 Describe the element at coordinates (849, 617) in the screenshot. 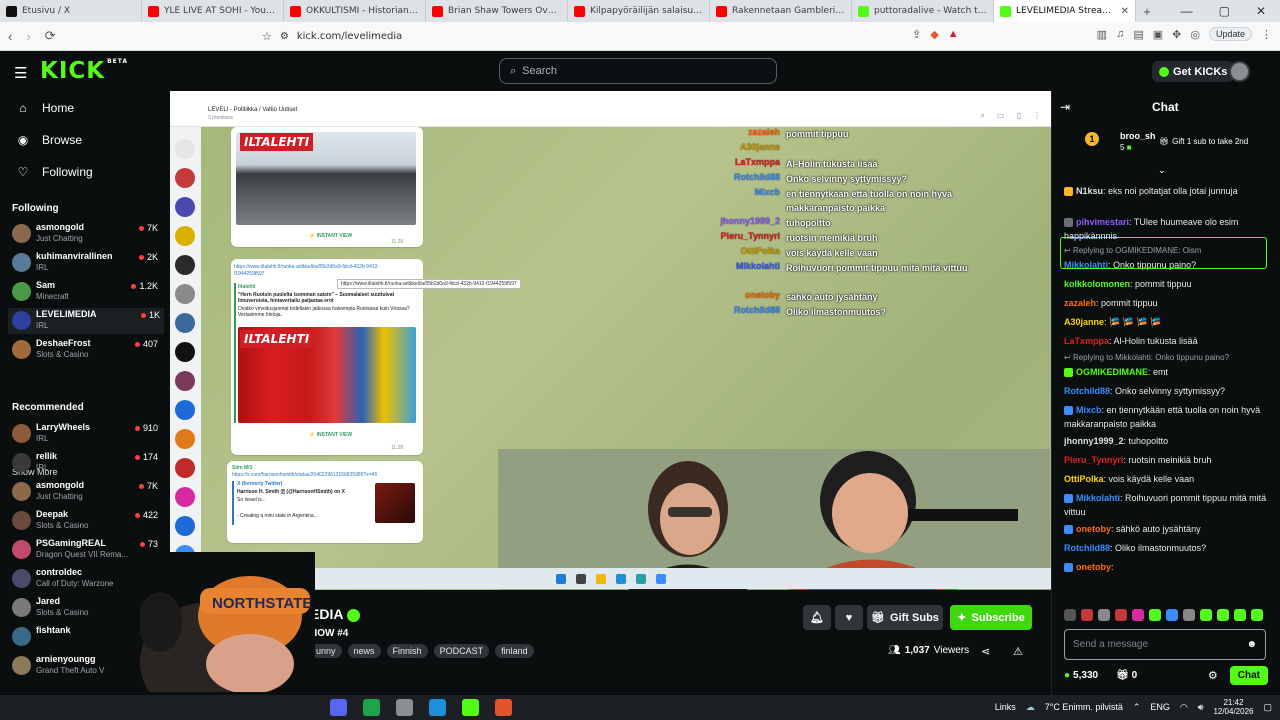

I see `follow-button: ♥` at that location.